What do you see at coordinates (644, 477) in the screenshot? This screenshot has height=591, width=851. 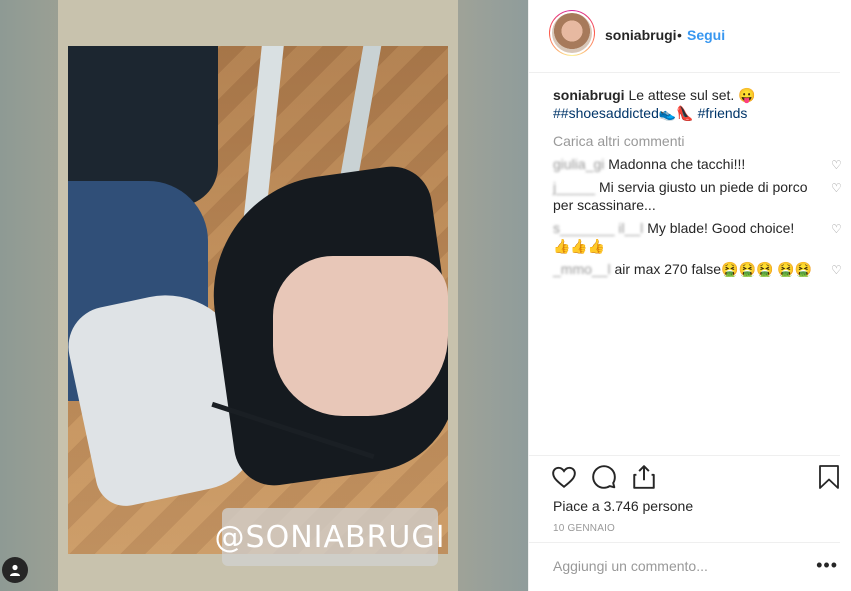 I see `share-icon` at bounding box center [644, 477].